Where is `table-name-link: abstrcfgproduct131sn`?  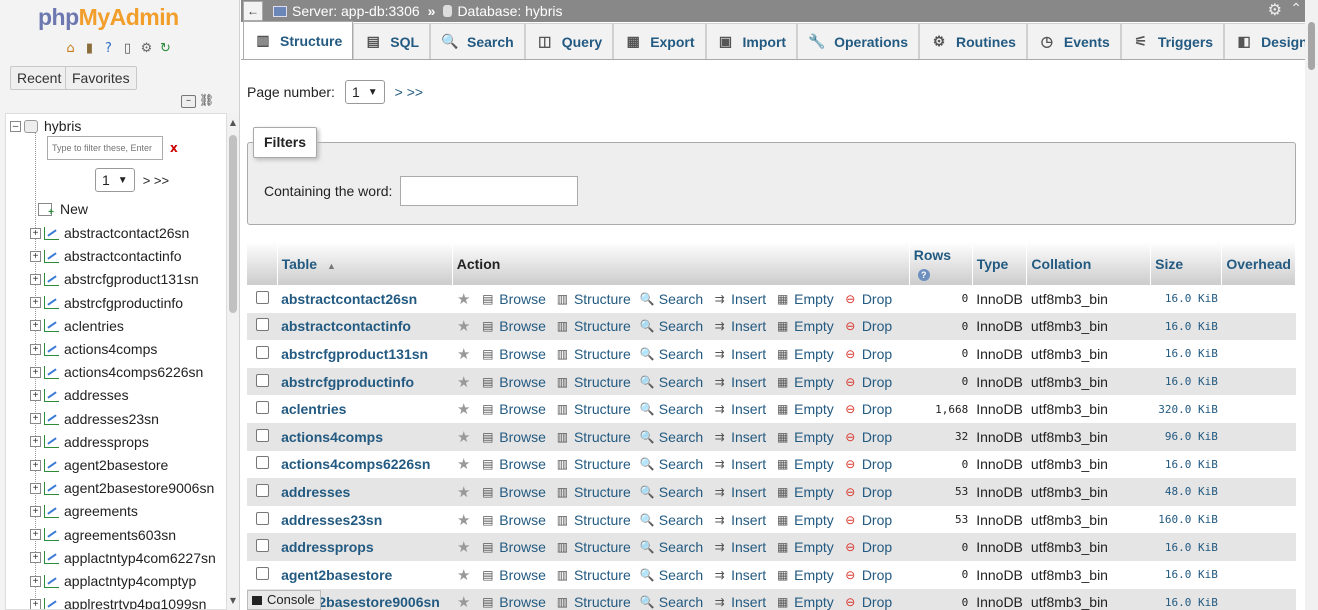
table-name-link: abstrcfgproduct131sn is located at coordinates (354, 354).